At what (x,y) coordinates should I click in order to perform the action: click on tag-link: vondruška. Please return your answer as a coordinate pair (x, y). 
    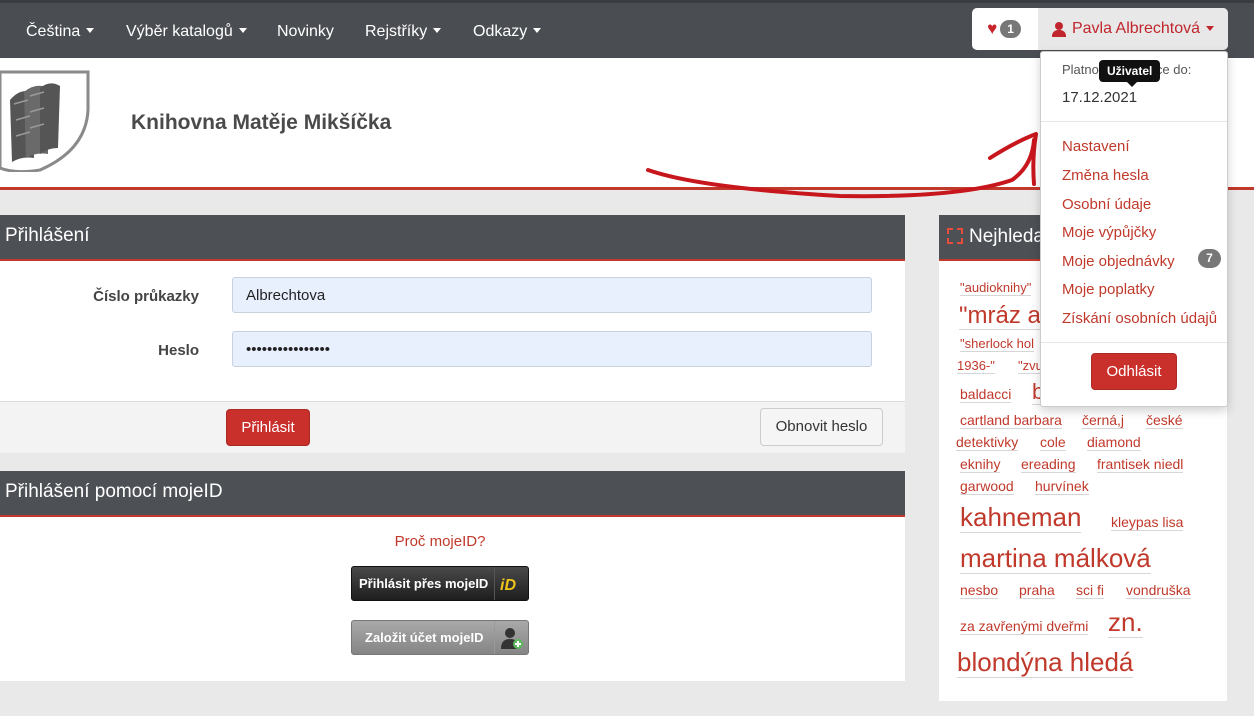
    Looking at the image, I should click on (1158, 591).